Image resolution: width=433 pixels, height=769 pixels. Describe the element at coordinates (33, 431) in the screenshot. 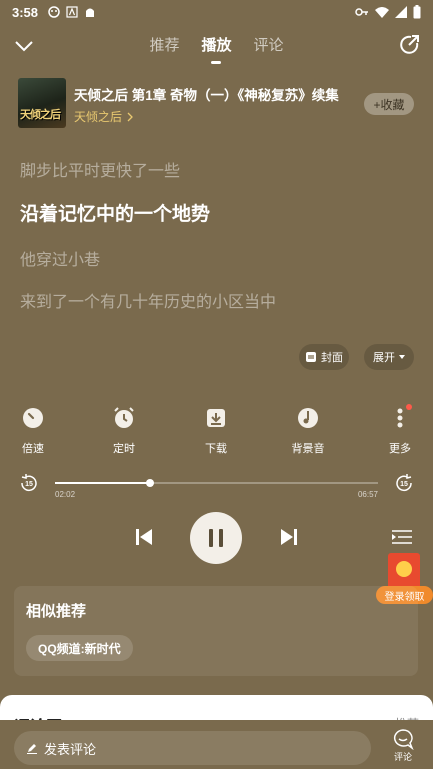

I see `speed-button: 倍速` at that location.